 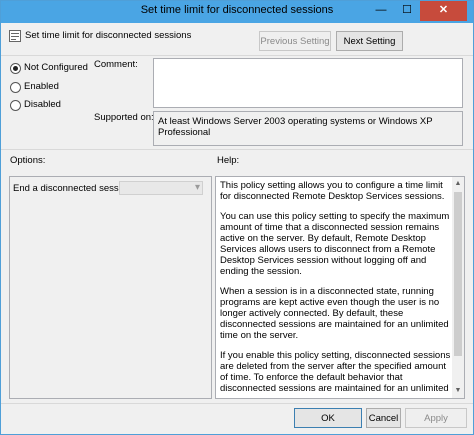 I want to click on help-scrollbar: ▲ ▼, so click(x=458, y=287).